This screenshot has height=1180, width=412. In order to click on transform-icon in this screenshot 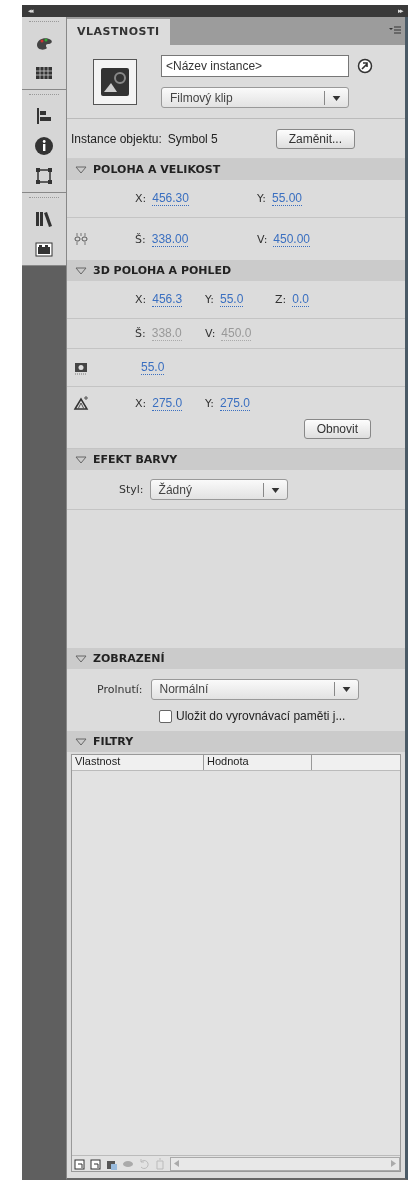, I will do `click(44, 176)`.